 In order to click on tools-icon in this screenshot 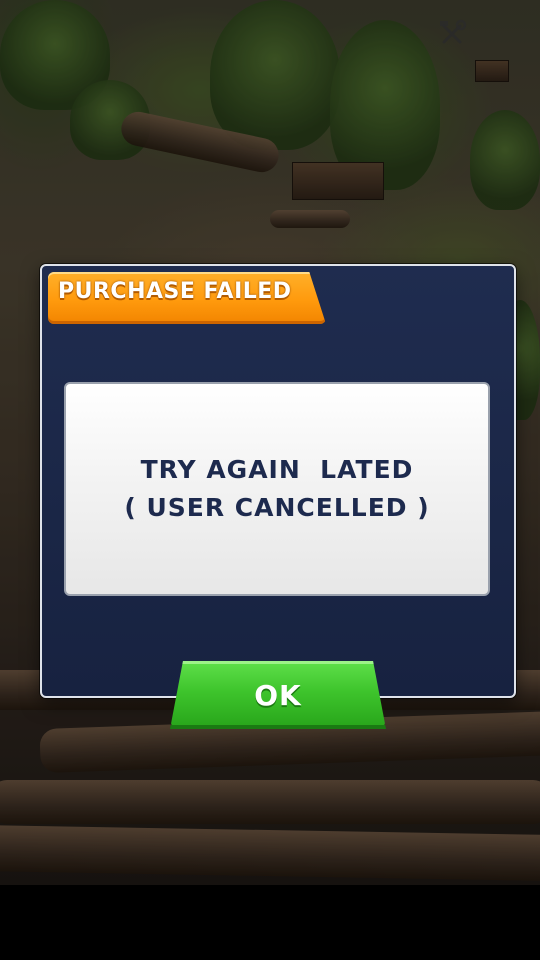, I will do `click(453, 33)`.